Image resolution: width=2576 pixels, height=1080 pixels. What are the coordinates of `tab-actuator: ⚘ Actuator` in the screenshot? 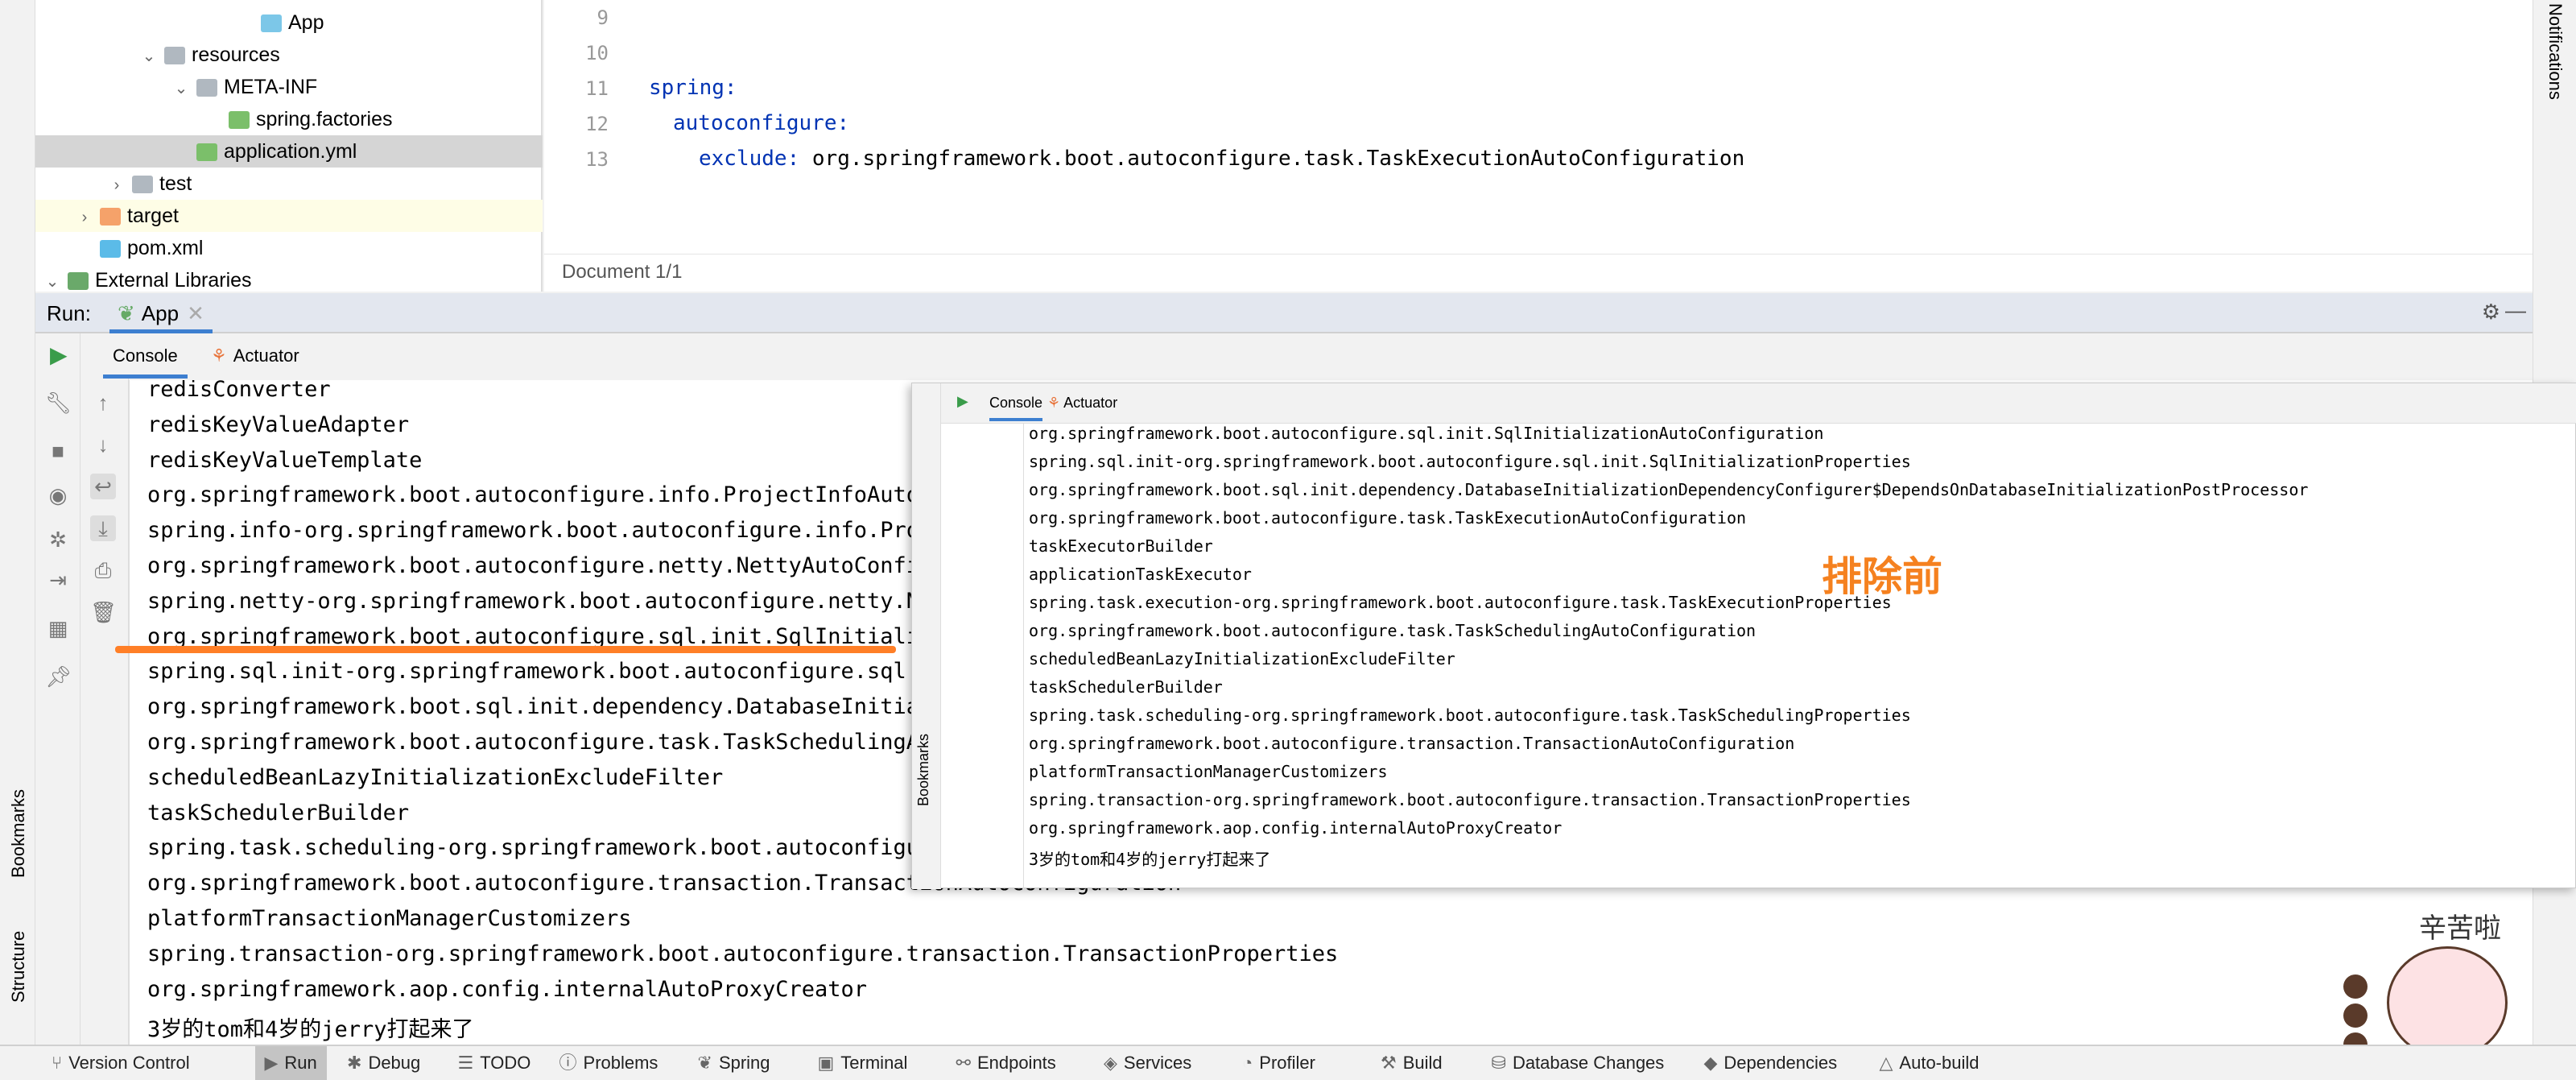 It's located at (255, 356).